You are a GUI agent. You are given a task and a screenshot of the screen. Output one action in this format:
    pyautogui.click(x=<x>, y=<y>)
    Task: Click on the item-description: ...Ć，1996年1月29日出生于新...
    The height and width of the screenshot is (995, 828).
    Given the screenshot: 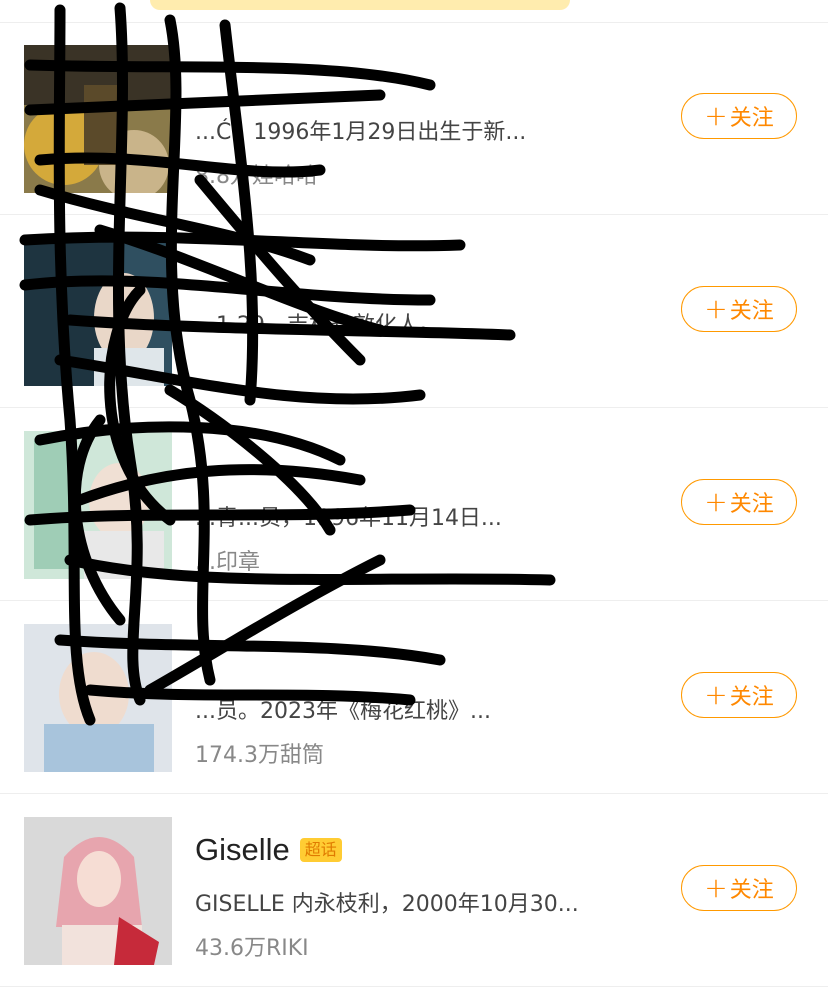 What is the action you would take?
    pyautogui.click(x=361, y=132)
    